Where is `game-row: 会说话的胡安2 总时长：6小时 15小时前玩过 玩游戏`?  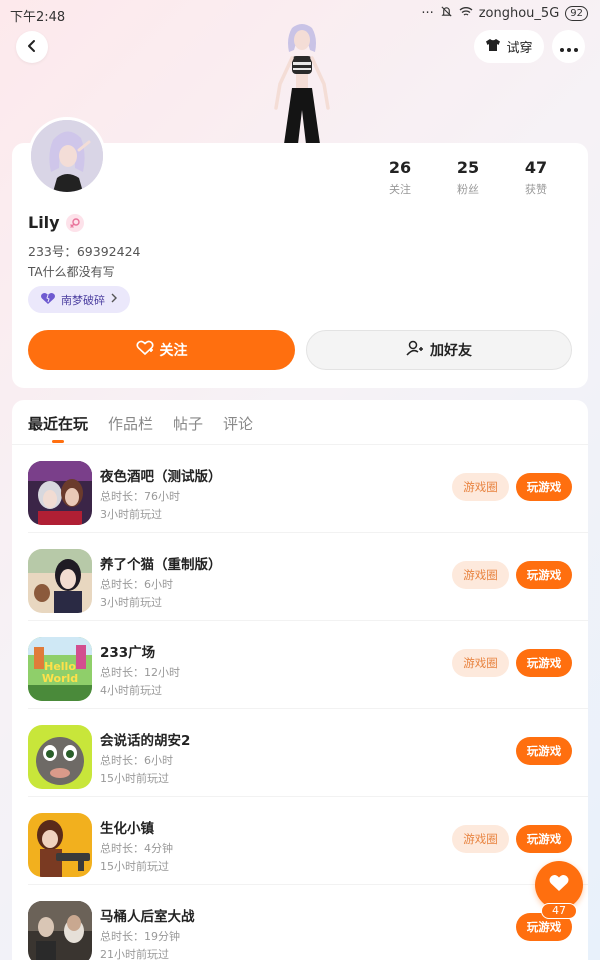
game-row: 会说话的胡安2 总时长：6小时 15小时前玩过 玩游戏 is located at coordinates (300, 753).